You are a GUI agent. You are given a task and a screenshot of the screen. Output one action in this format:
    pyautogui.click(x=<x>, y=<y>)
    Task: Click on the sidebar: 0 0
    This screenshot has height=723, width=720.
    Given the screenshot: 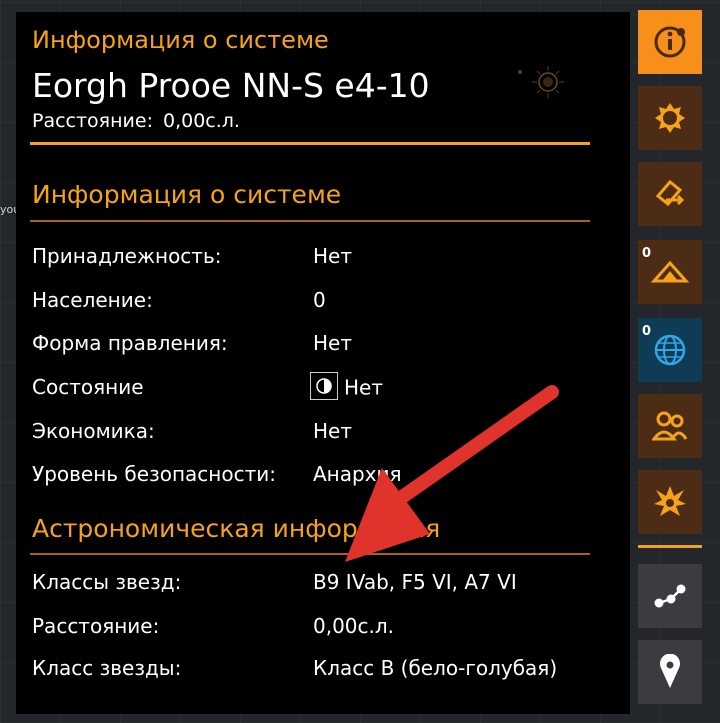 What is the action you would take?
    pyautogui.click(x=679, y=361)
    